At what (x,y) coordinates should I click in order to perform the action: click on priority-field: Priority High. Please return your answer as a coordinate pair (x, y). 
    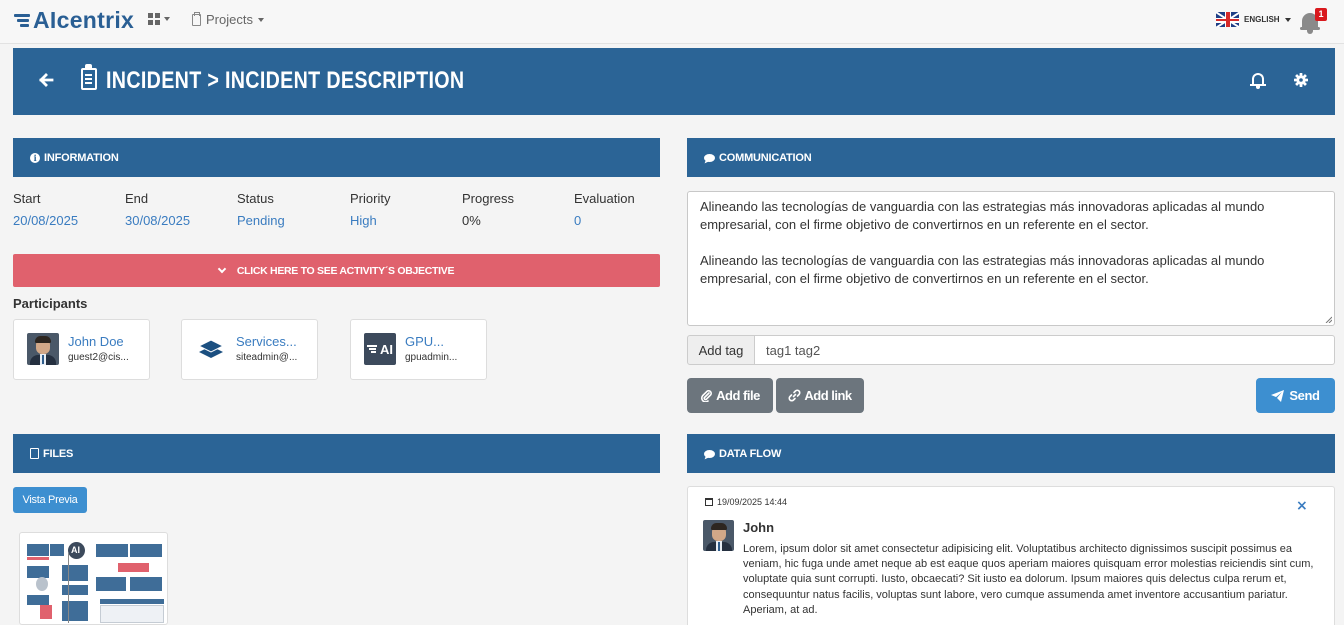
    Looking at the image, I should click on (370, 209).